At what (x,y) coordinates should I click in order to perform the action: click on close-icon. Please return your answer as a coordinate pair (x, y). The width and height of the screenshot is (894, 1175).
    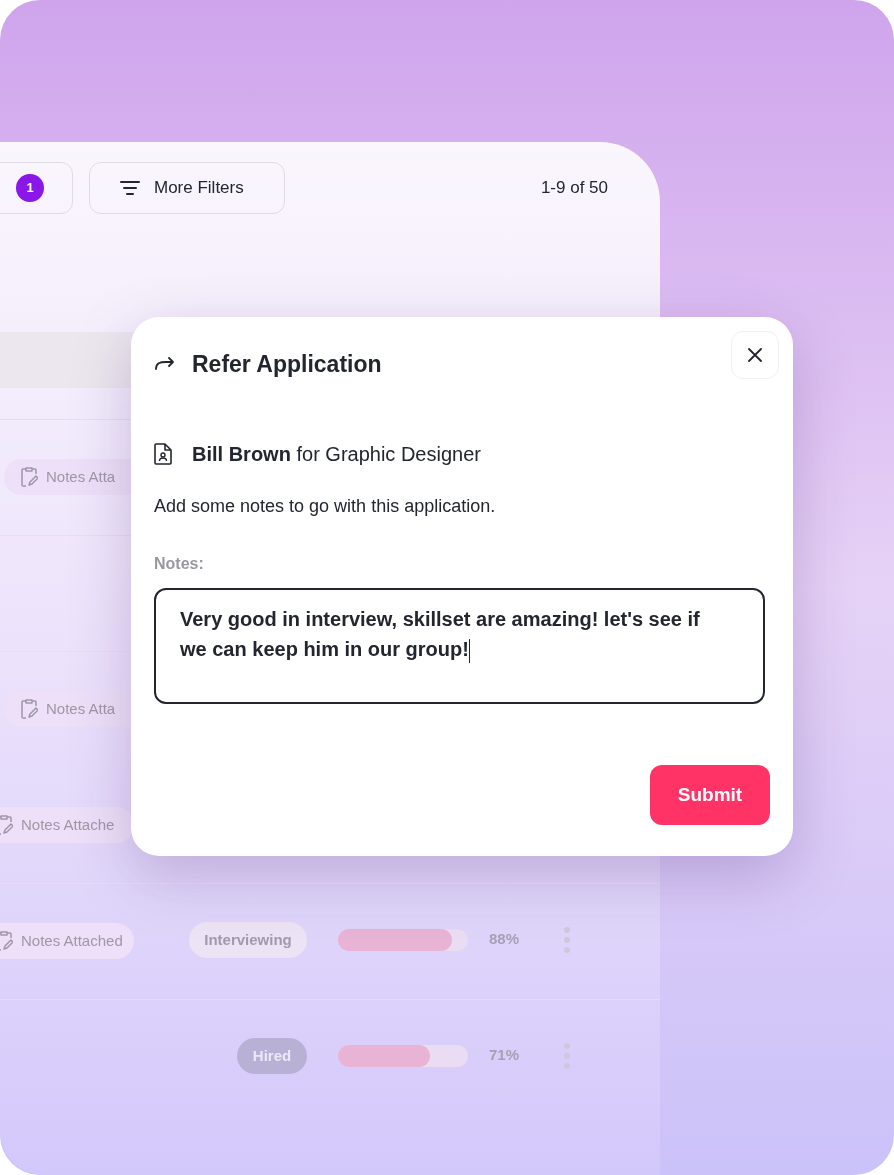
    Looking at the image, I should click on (755, 355).